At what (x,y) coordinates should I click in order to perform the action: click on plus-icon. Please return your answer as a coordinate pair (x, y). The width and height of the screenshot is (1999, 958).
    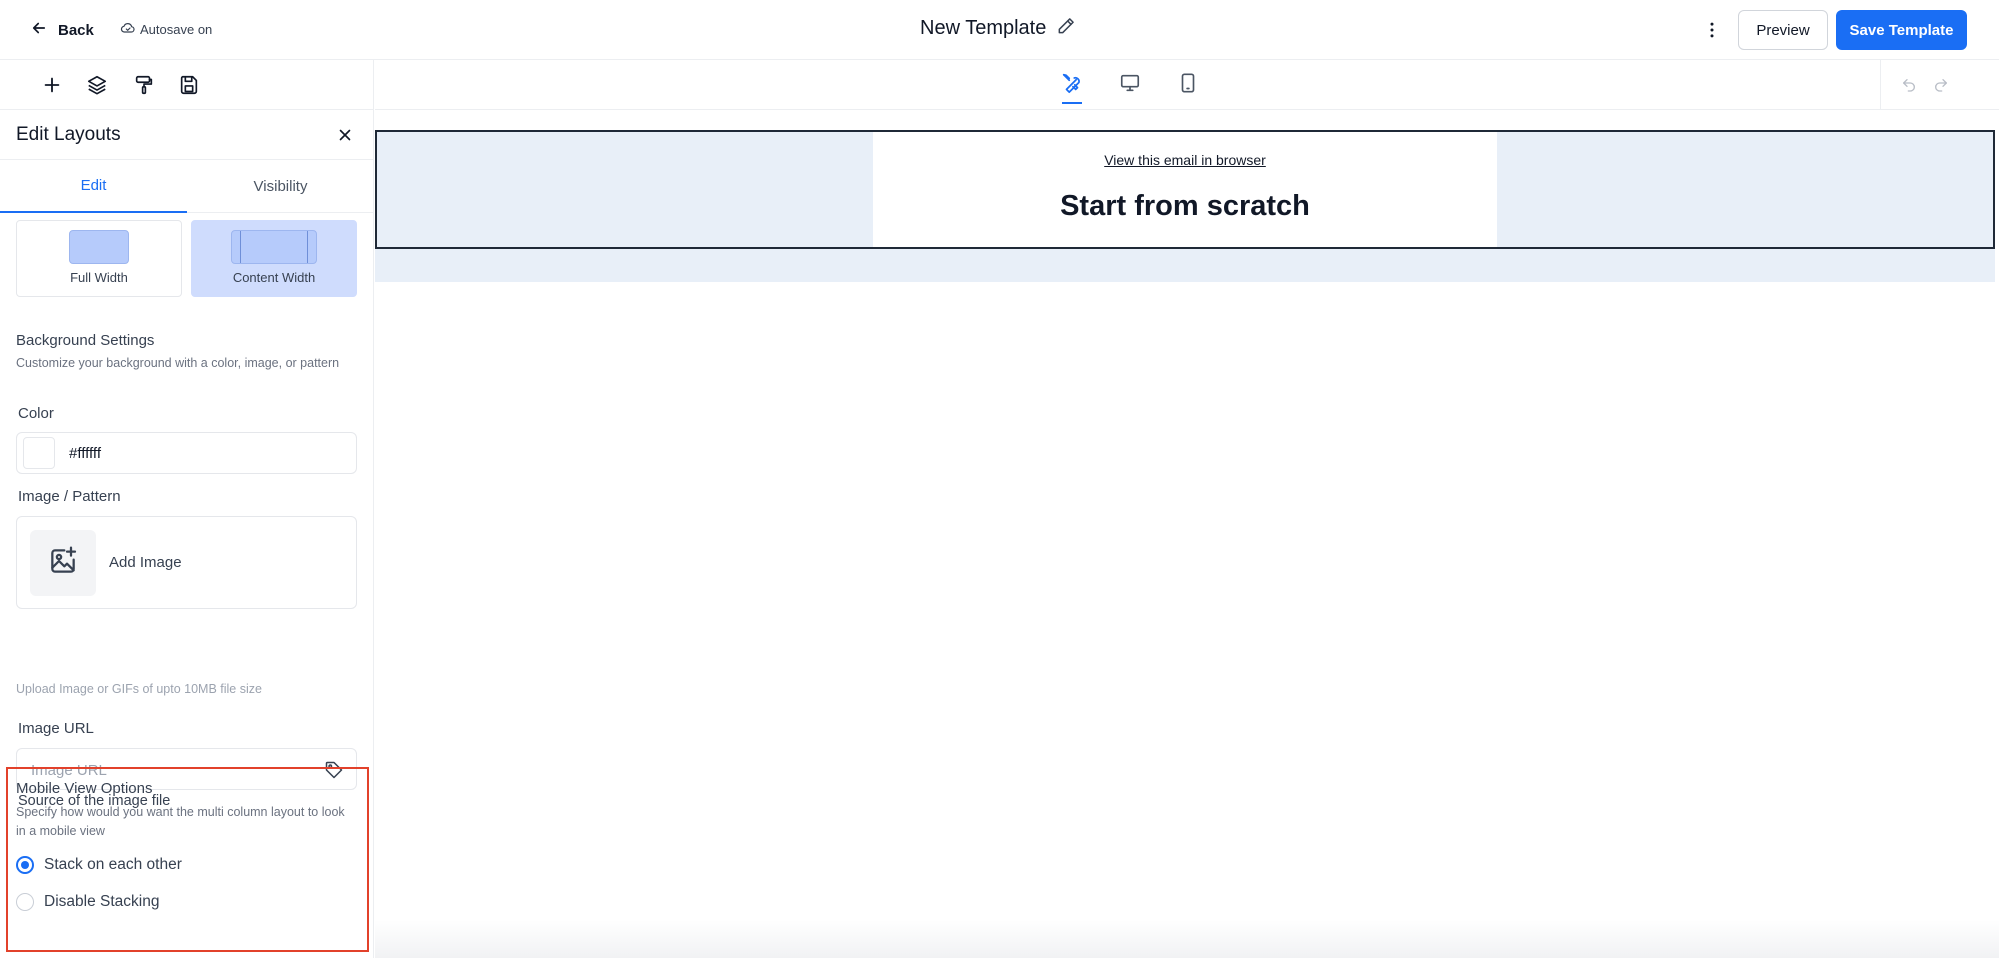
    Looking at the image, I should click on (52, 85).